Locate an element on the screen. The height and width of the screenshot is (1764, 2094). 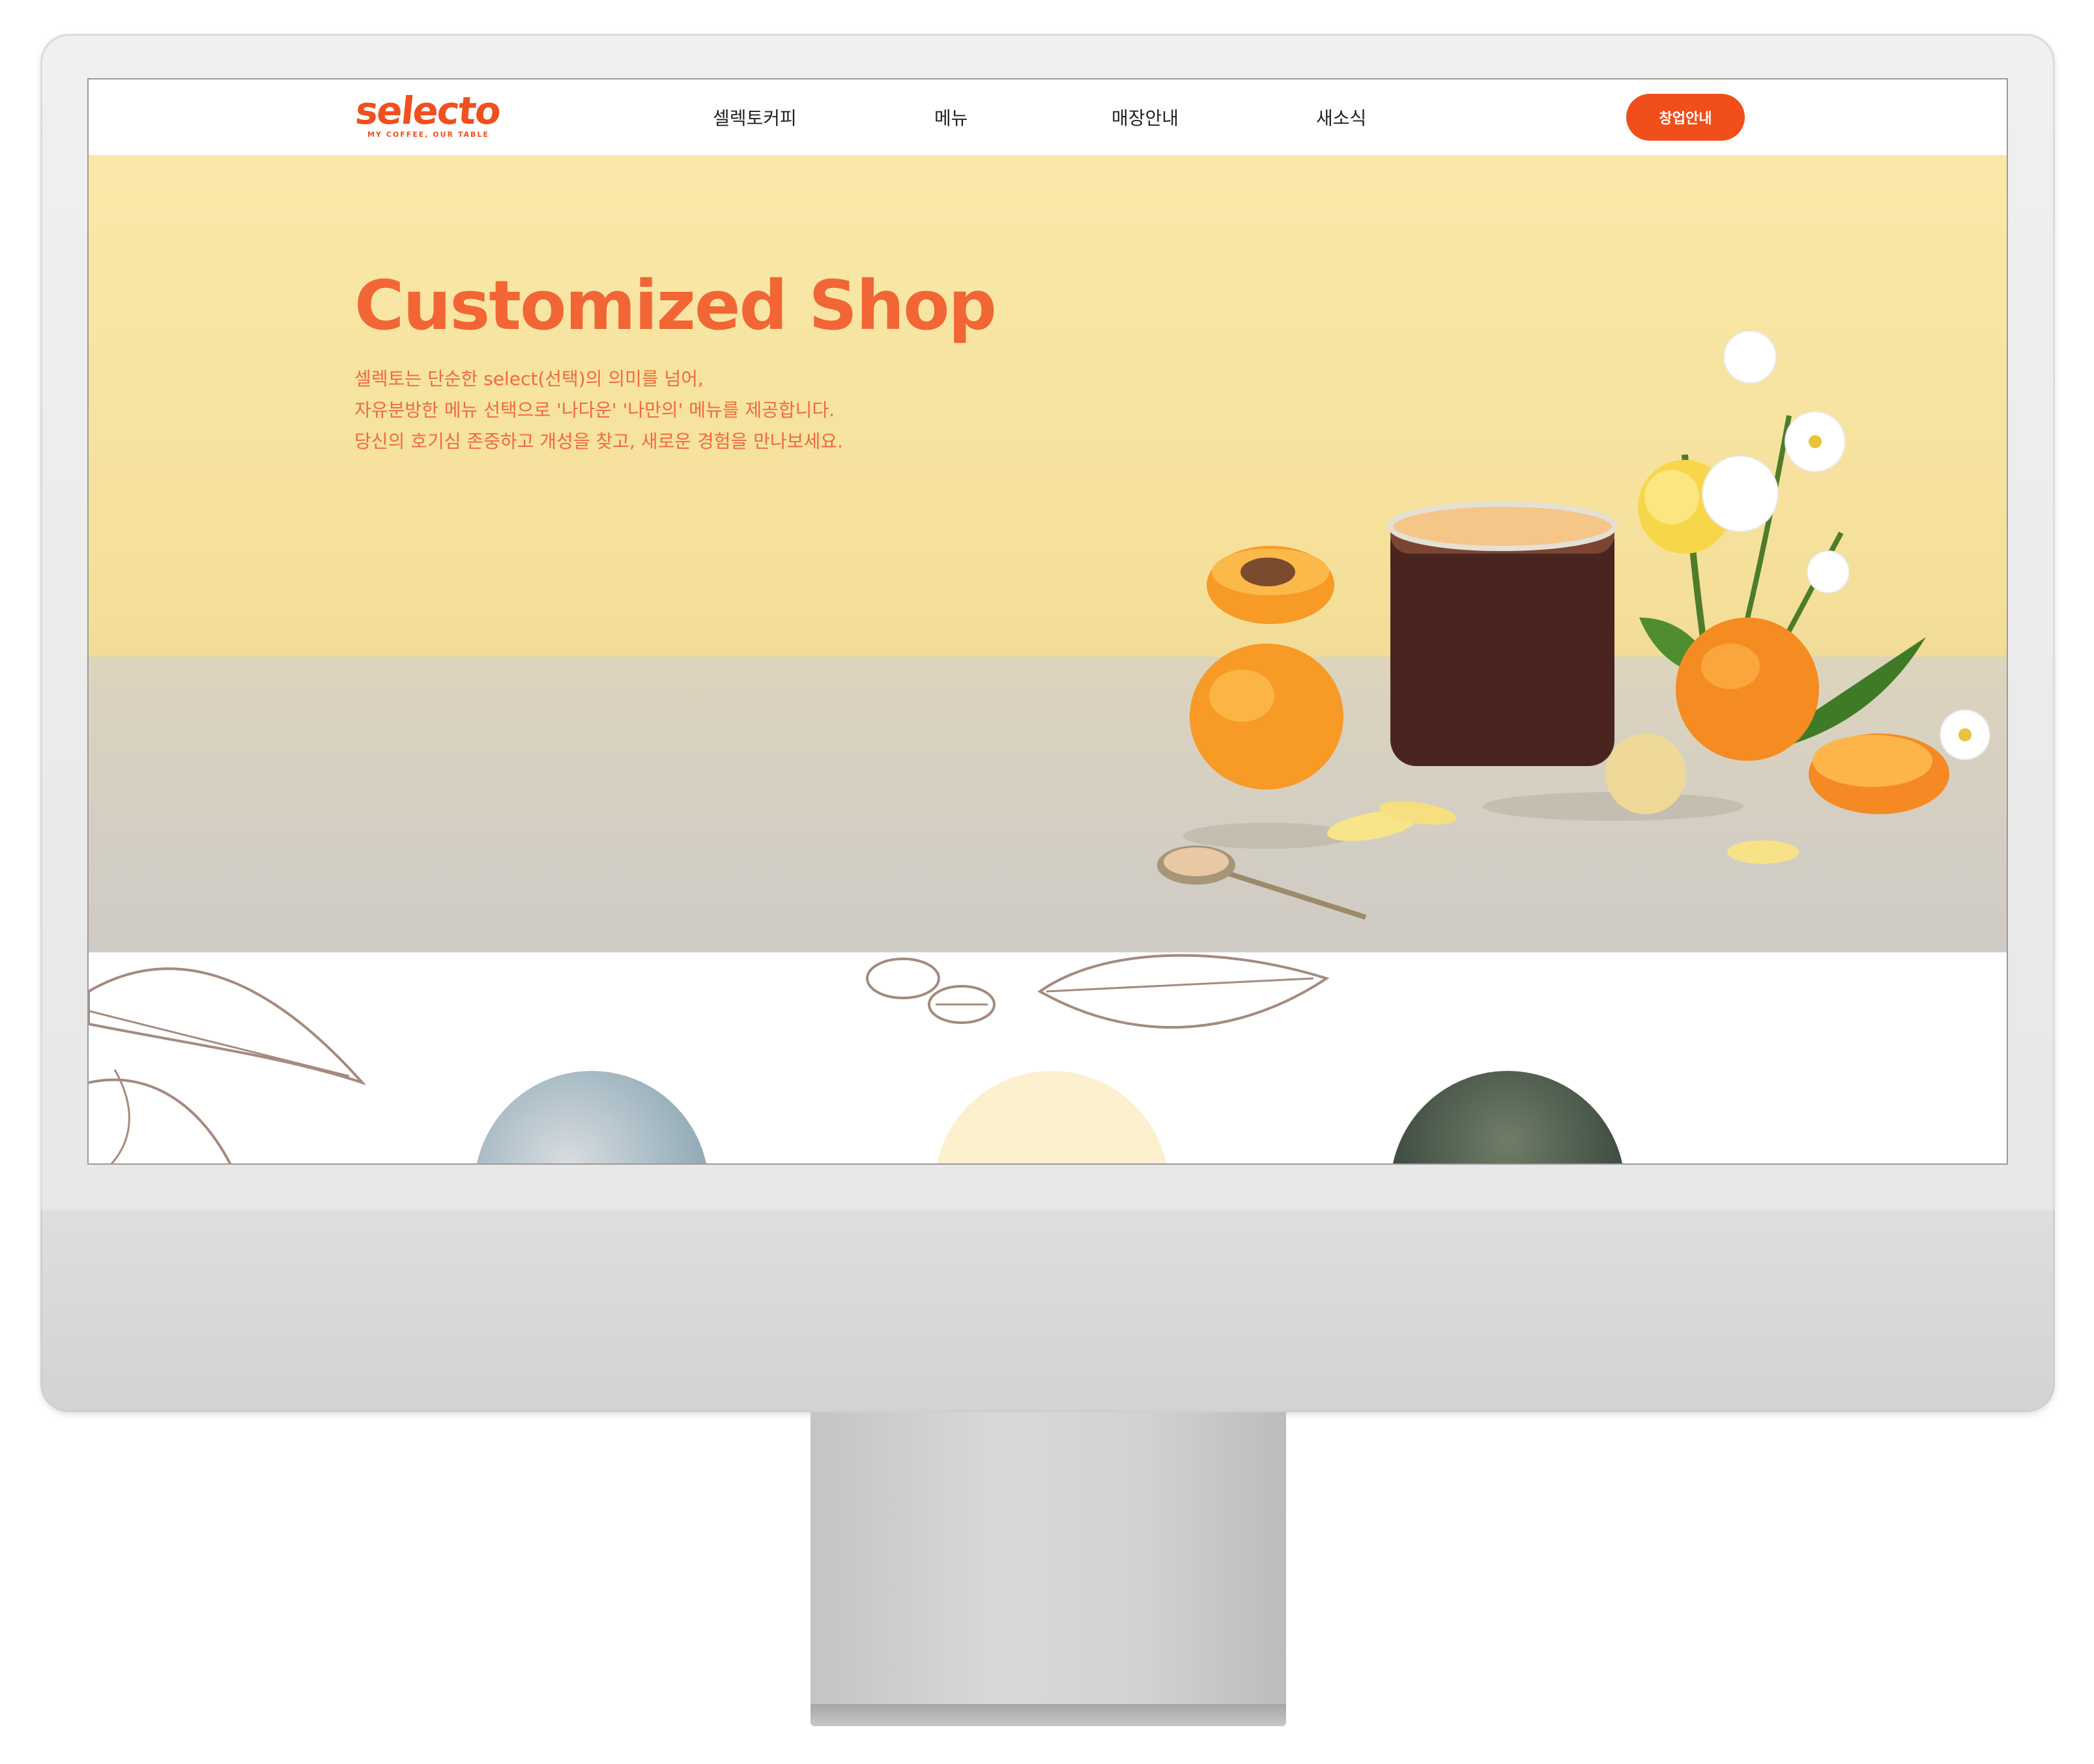
nav-item-menu: 메뉴 is located at coordinates (951, 117).